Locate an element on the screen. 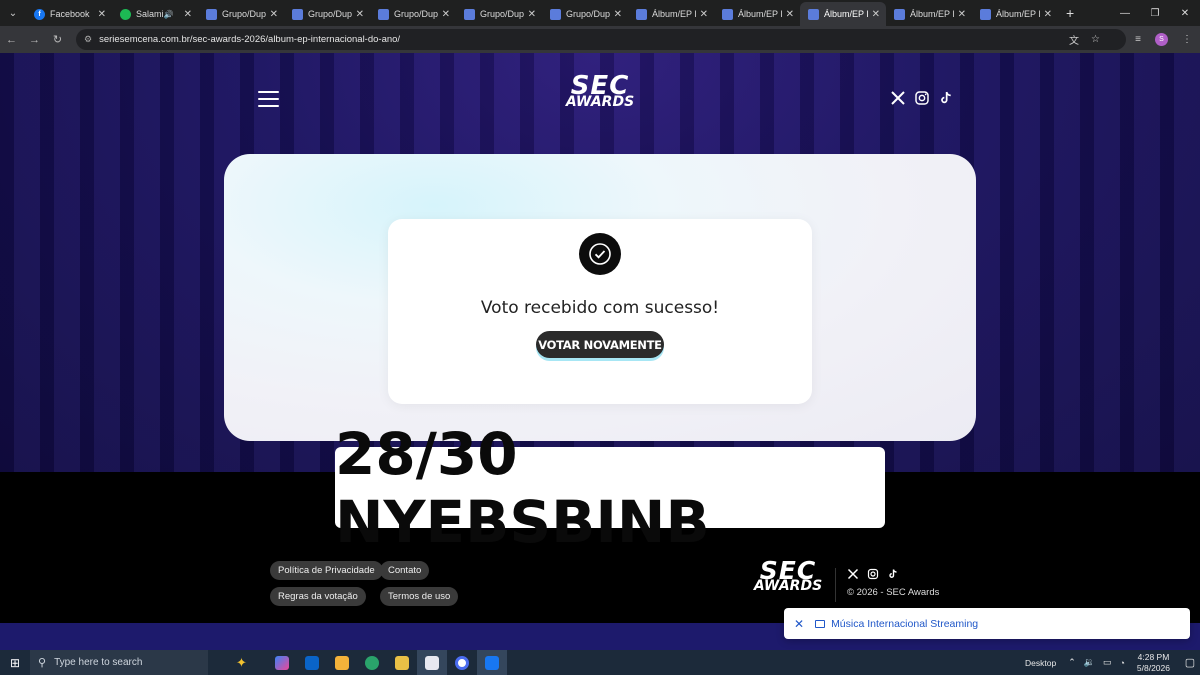  menu-icon: ⋮ is located at coordinates (1187, 39).